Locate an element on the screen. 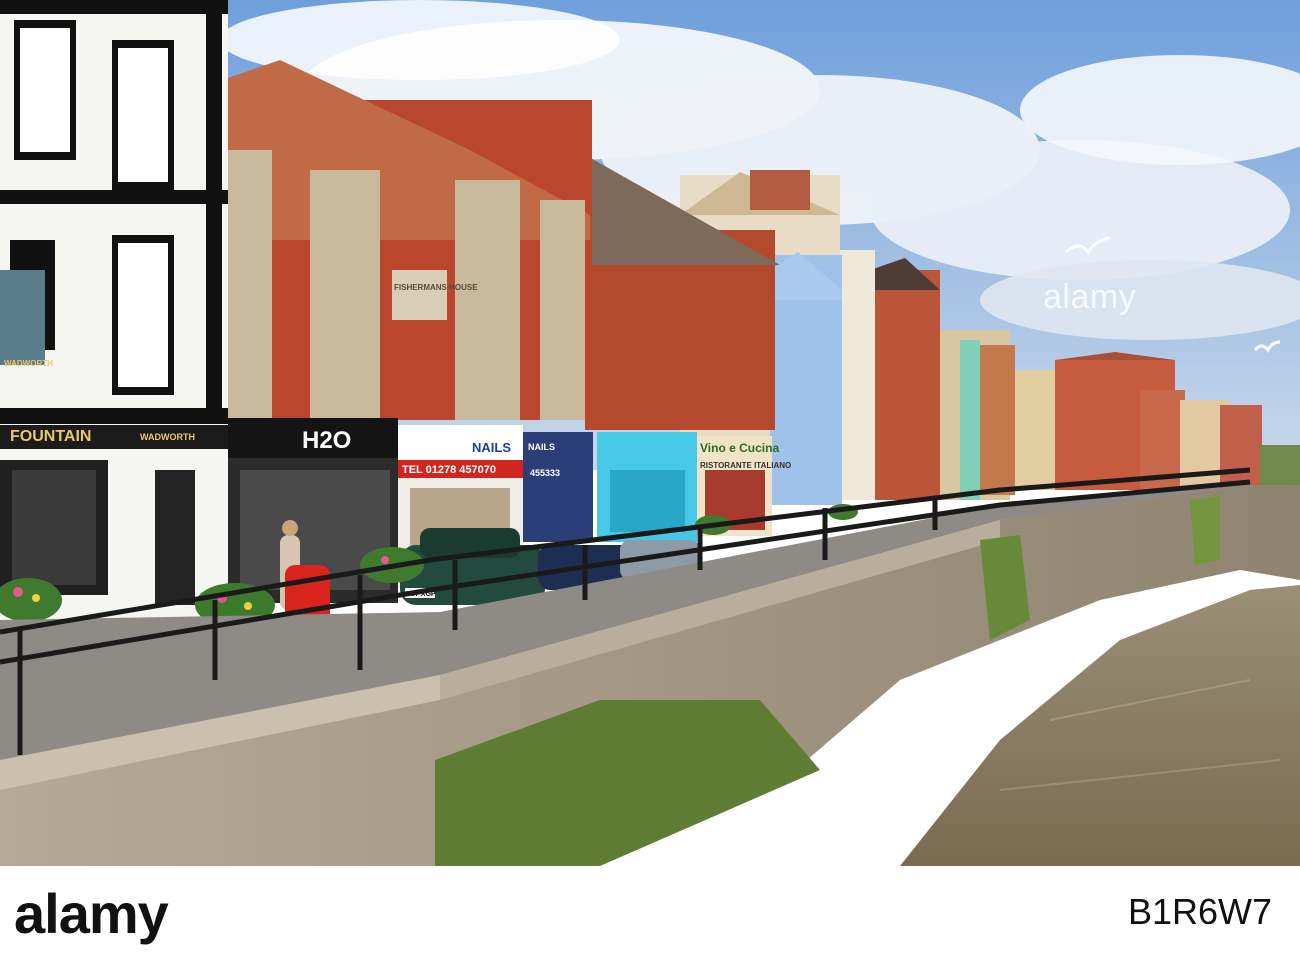  fishermans-building is located at coordinates (407, 240).